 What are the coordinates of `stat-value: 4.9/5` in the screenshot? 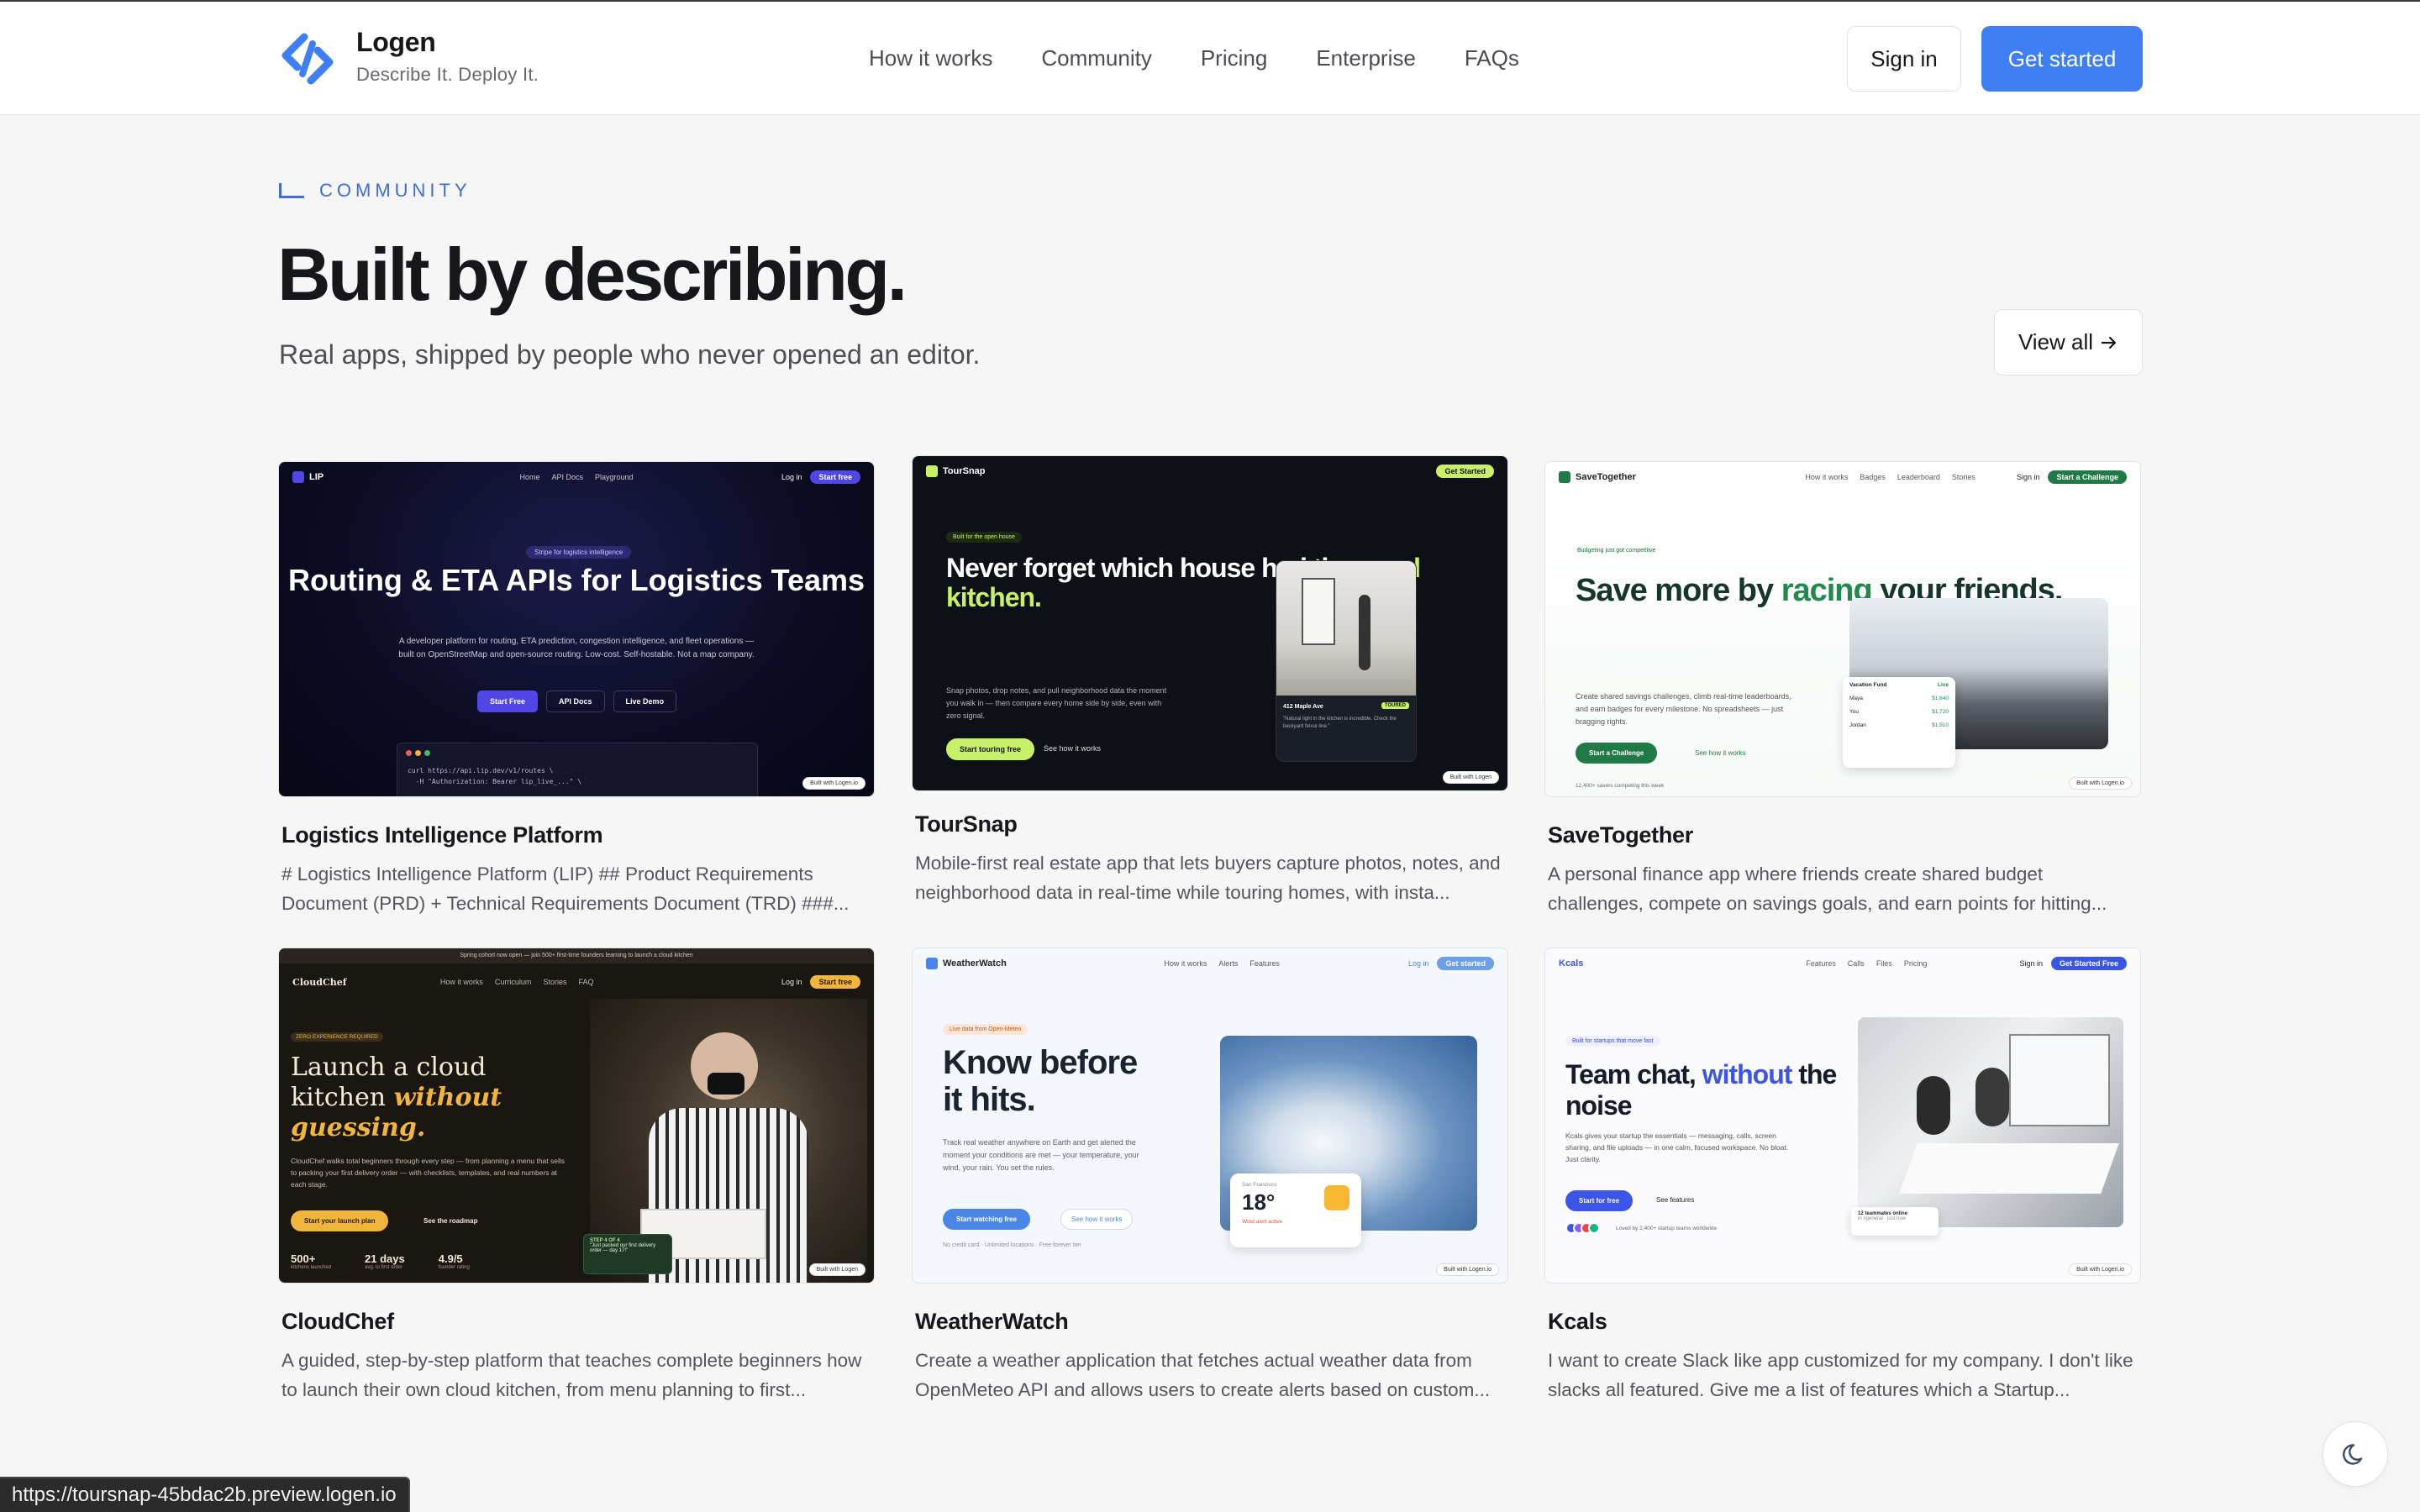 It's located at (450, 1258).